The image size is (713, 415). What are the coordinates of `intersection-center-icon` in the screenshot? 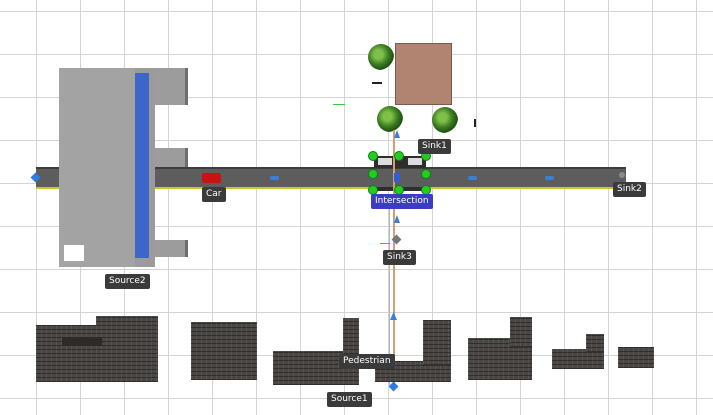 It's located at (397, 177).